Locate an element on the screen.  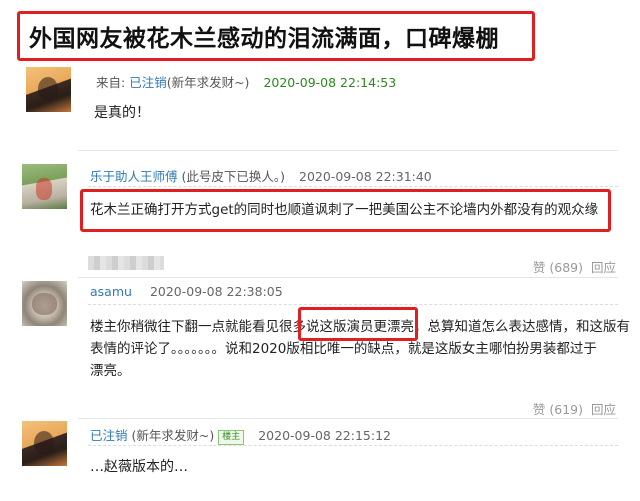
comment-meta: 来自: 已注销(新年求发财~) 2020-09-08 22:14:53 is located at coordinates (246, 81).